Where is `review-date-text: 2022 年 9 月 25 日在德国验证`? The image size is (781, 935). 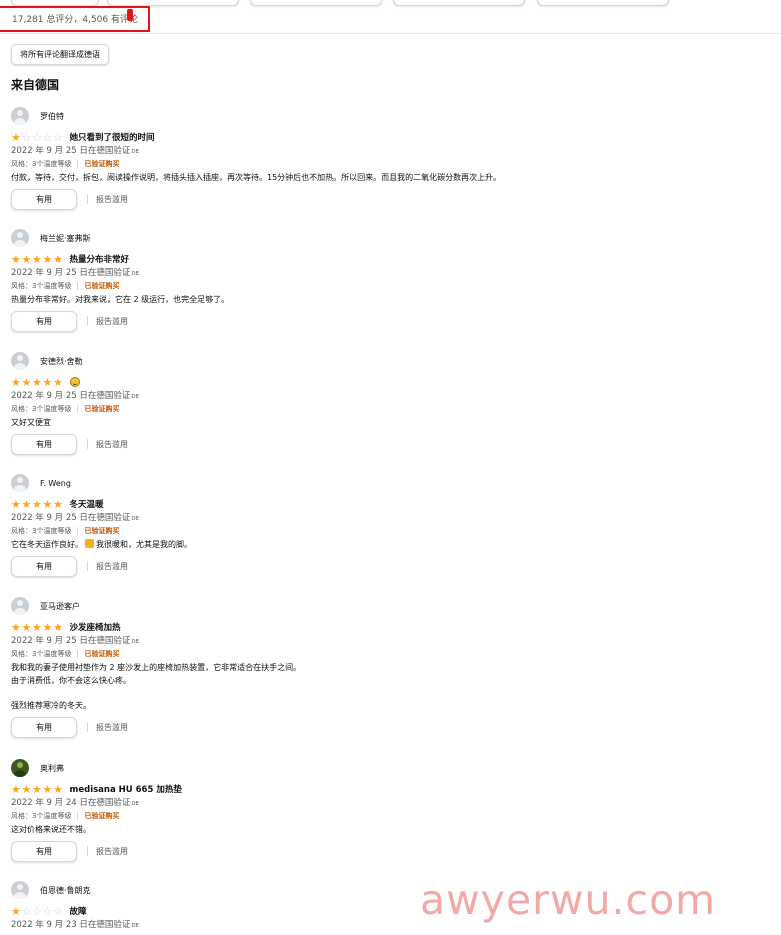 review-date-text: 2022 年 9 月 25 日在德国验证 is located at coordinates (71, 518).